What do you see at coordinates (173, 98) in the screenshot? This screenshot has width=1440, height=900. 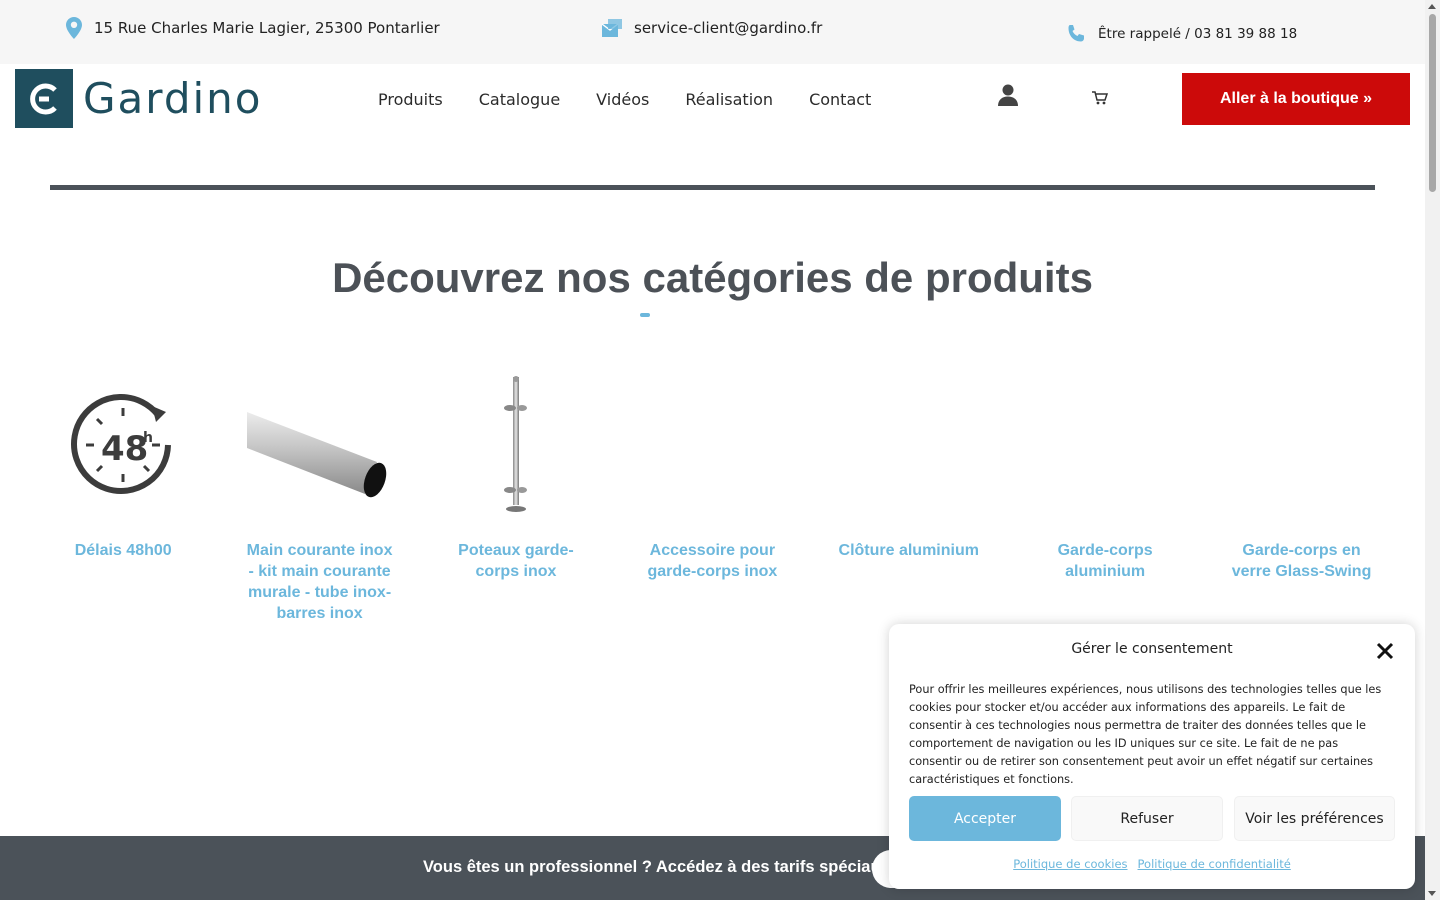 I see `logo-text: Gardino` at bounding box center [173, 98].